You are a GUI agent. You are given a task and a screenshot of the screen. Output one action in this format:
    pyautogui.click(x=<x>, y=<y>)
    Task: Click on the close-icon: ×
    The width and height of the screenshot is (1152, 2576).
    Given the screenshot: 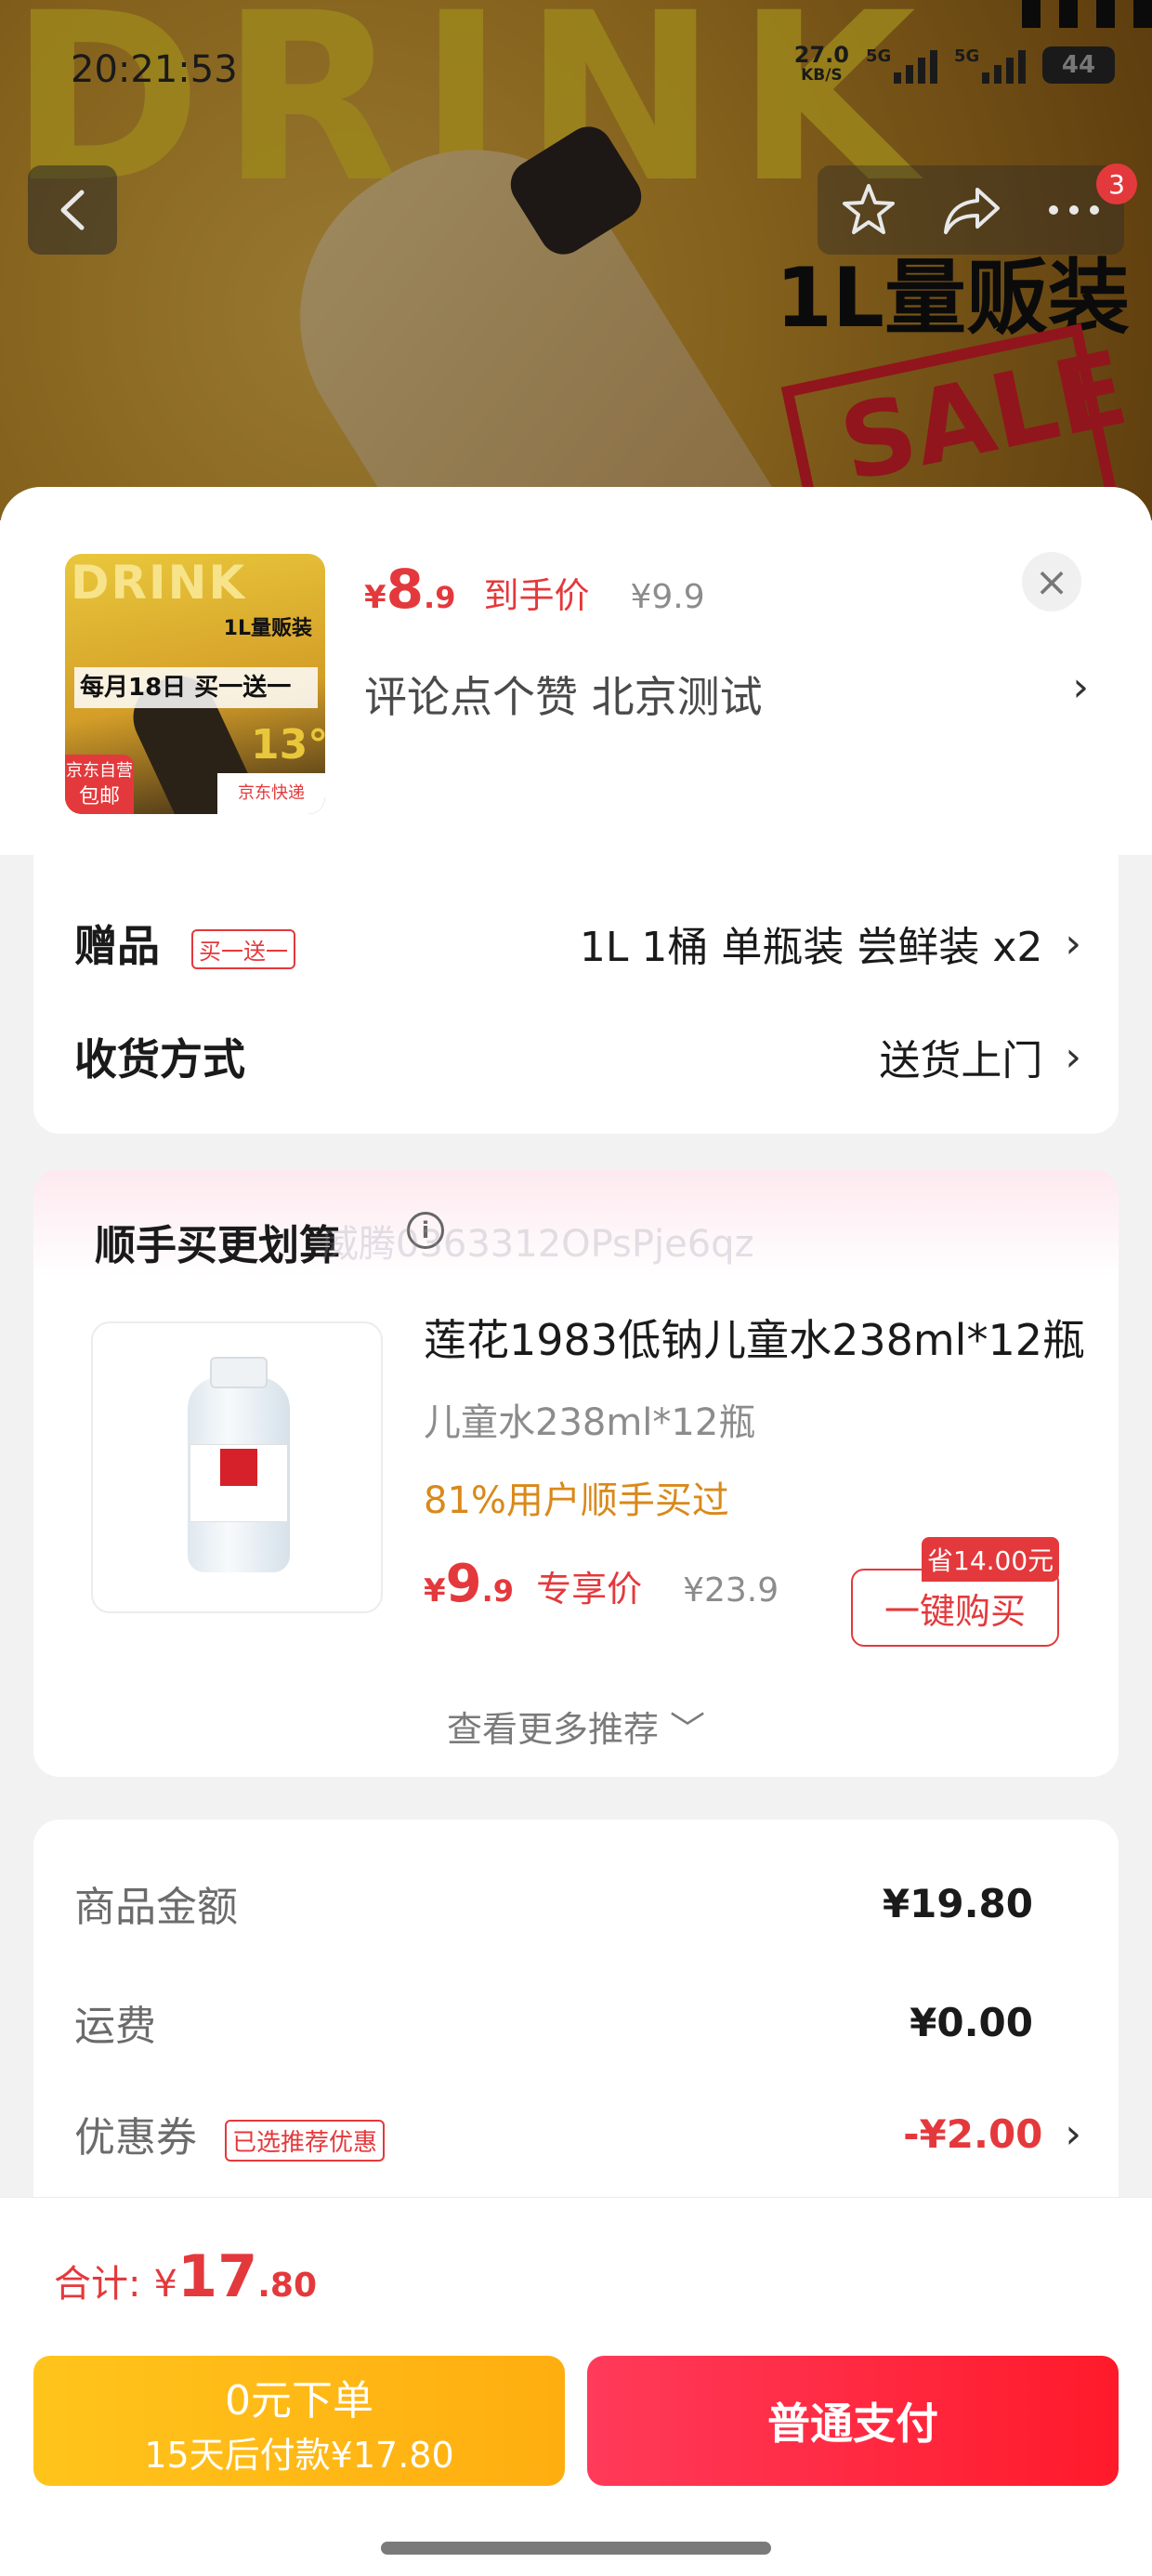 What is the action you would take?
    pyautogui.click(x=1051, y=582)
    